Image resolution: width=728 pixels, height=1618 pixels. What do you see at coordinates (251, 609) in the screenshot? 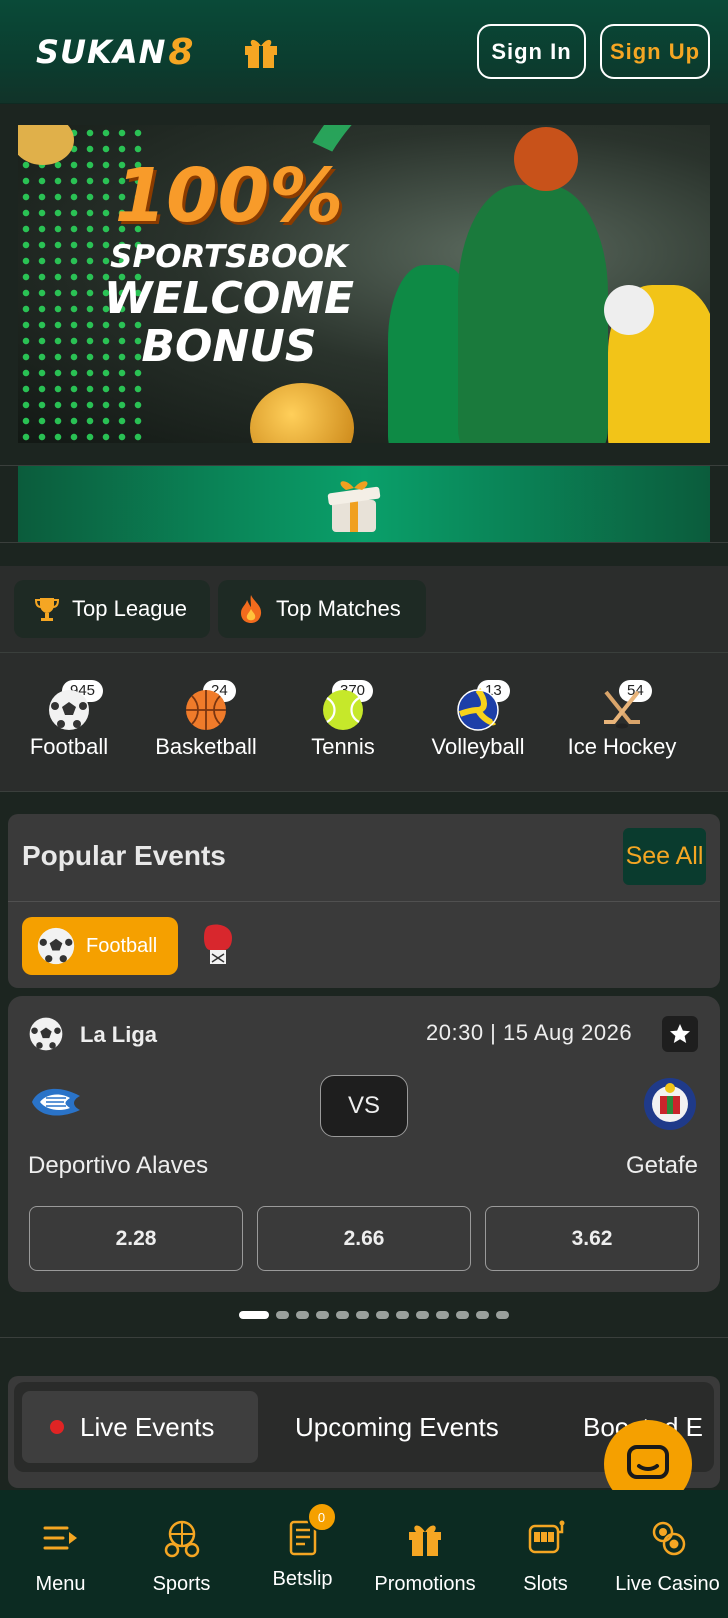
I see `fire-icon` at bounding box center [251, 609].